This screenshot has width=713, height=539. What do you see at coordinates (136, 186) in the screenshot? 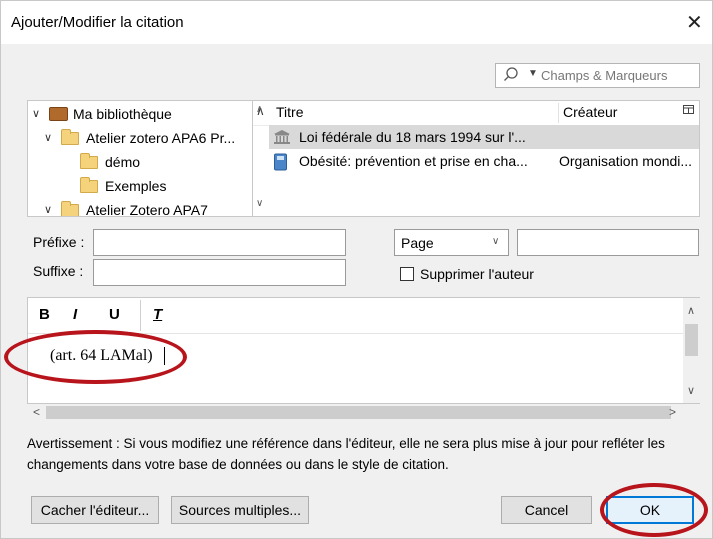
I see `tree-item-label: Exemples` at bounding box center [136, 186].